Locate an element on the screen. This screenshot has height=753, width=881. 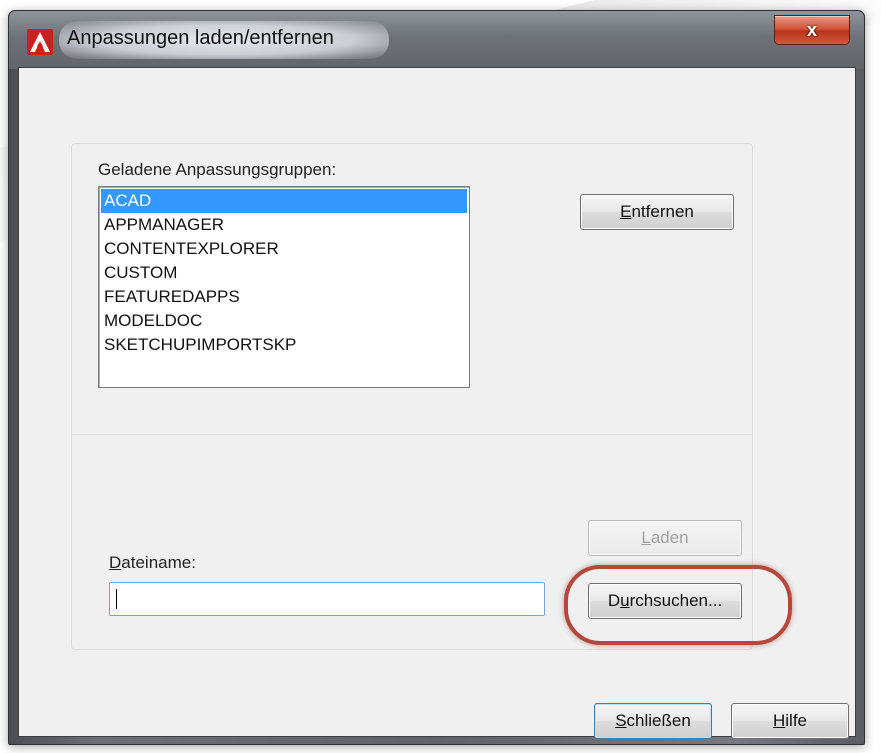
help-label: ilfe is located at coordinates (796, 720).